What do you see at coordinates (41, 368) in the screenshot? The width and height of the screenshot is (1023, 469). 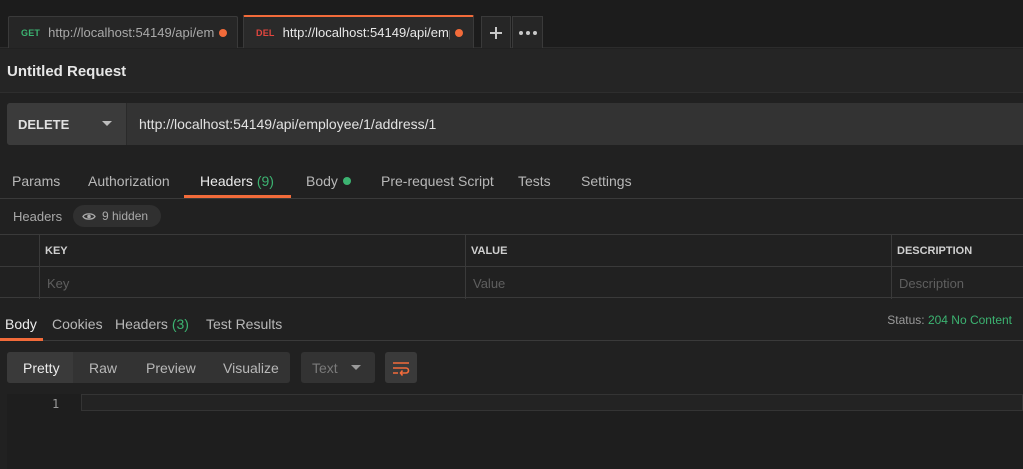 I see `view-pretty-button: Pretty` at bounding box center [41, 368].